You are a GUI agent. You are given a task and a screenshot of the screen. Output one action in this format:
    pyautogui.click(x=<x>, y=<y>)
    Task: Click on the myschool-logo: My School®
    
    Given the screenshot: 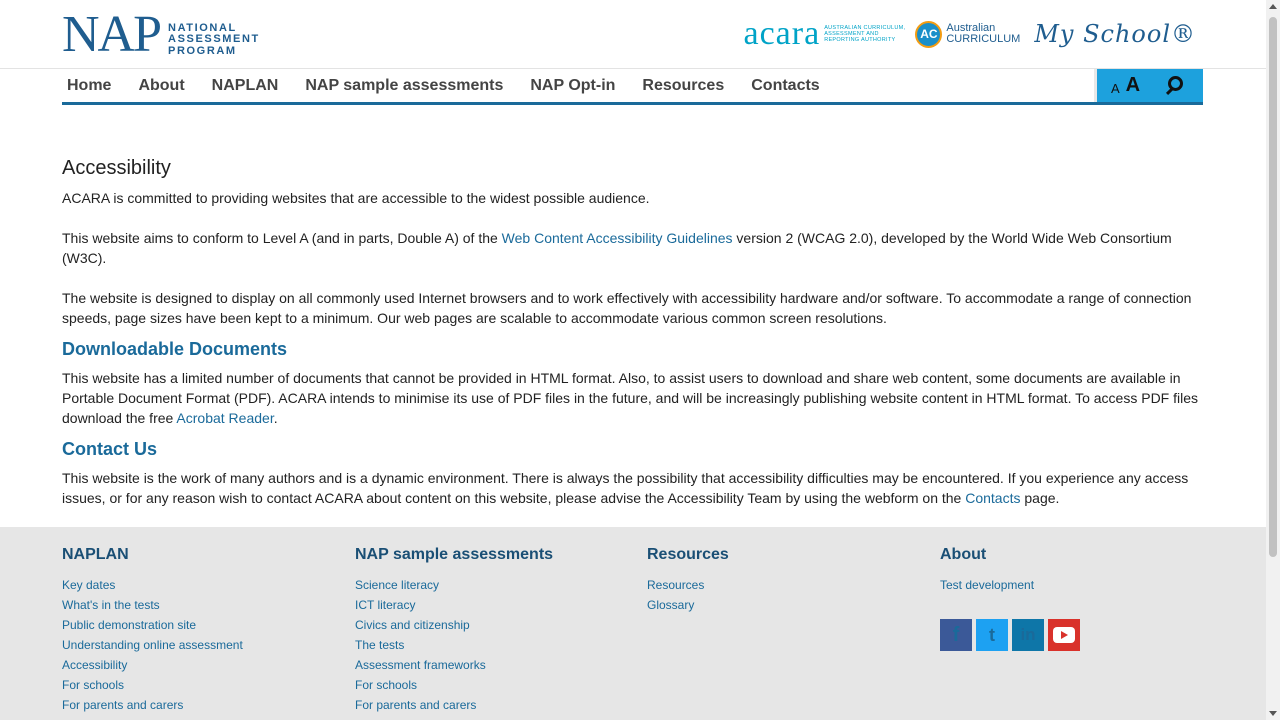 What is the action you would take?
    pyautogui.click(x=1115, y=34)
    